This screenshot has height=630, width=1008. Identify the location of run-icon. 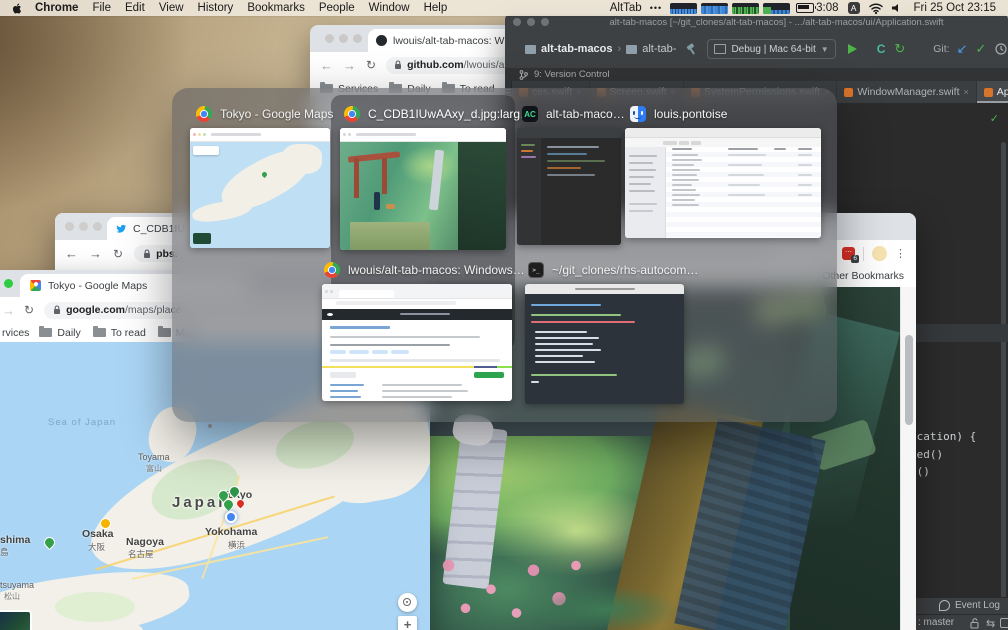
(852, 49).